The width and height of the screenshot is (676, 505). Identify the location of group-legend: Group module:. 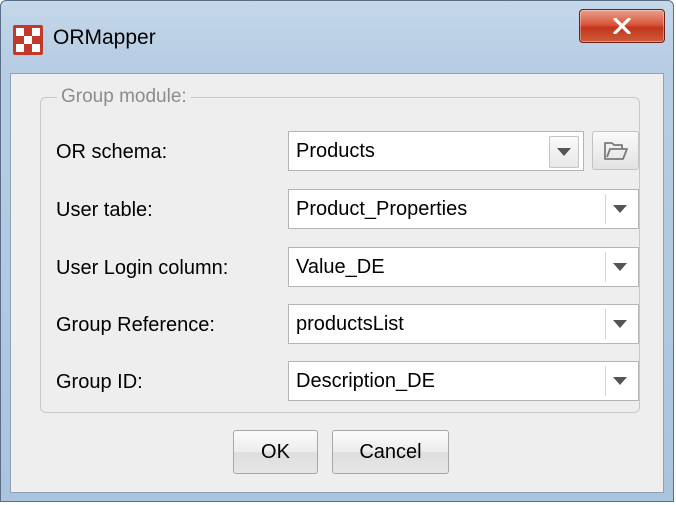
(124, 97).